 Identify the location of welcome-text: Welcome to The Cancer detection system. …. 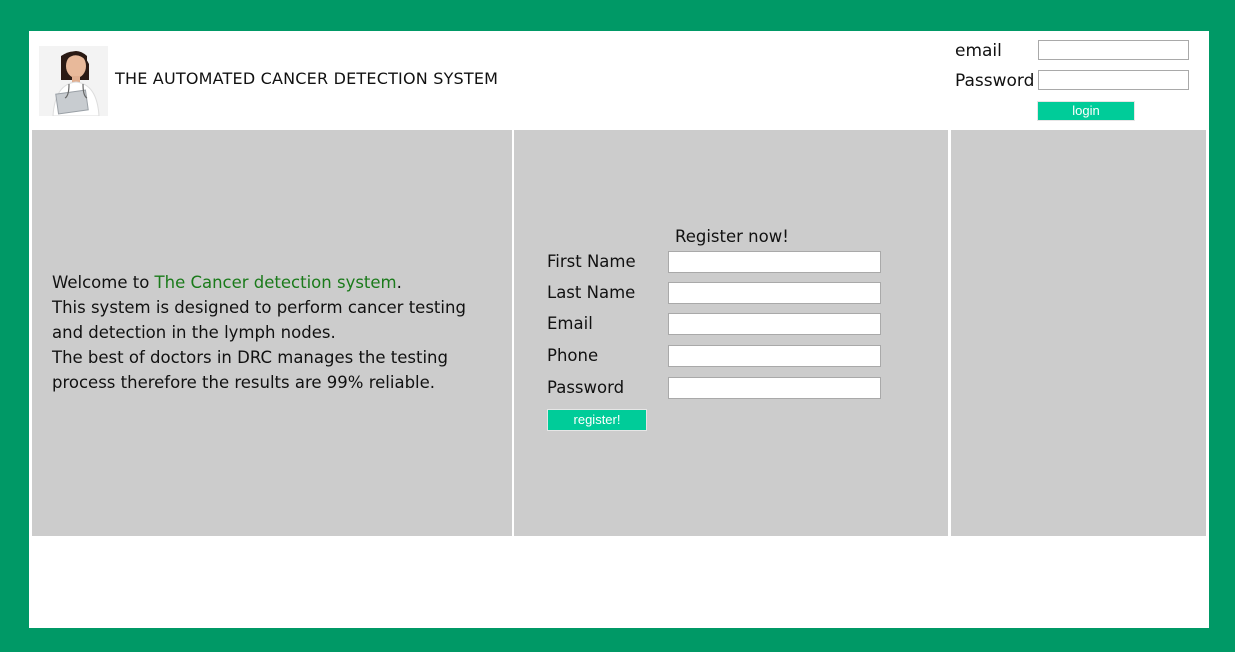
(272, 332).